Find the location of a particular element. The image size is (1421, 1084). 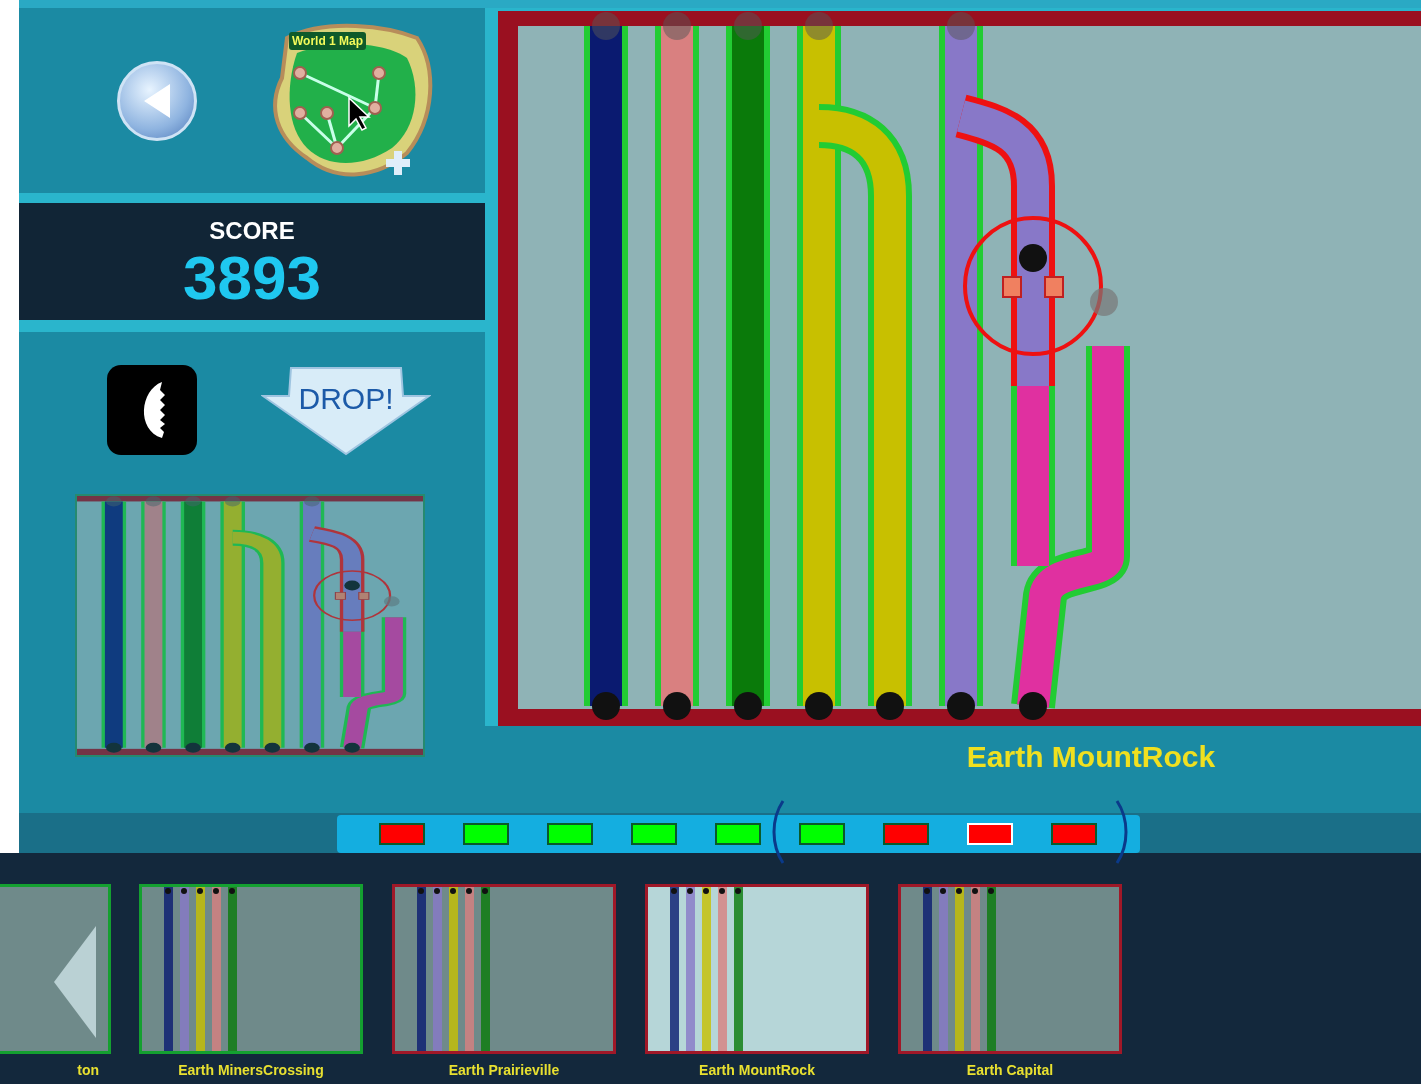

world-map-button: World 1 Map is located at coordinates (352, 100).